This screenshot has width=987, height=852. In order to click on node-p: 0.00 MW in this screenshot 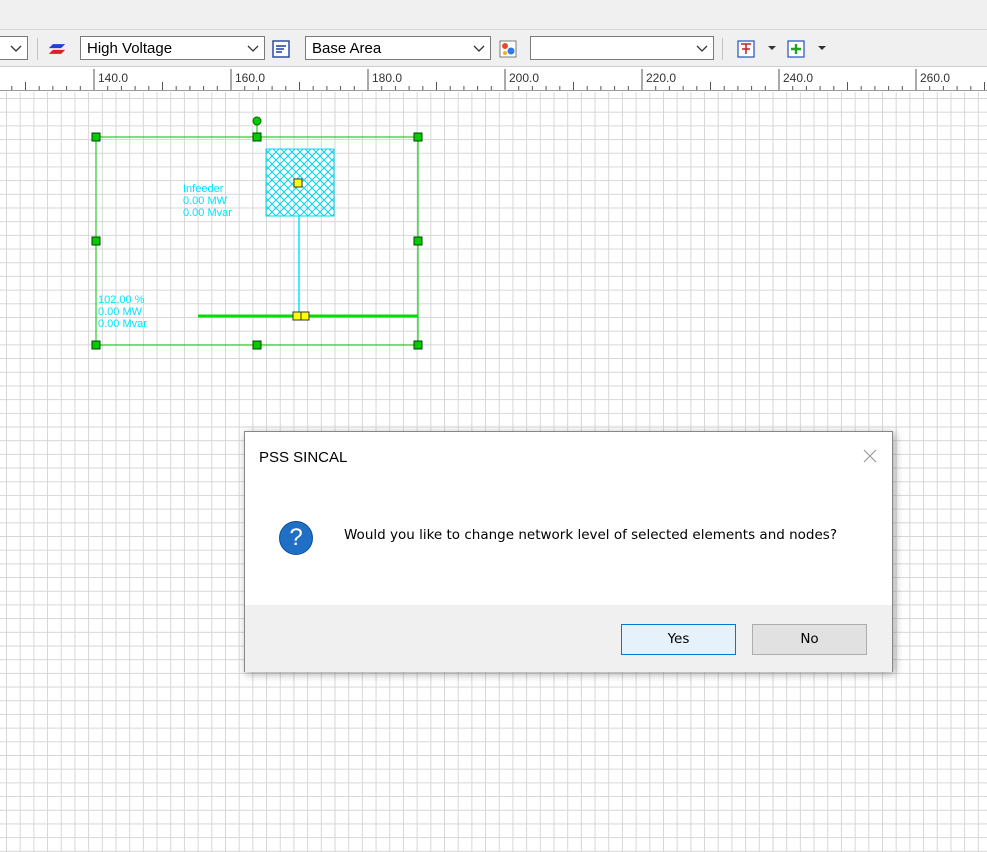, I will do `click(120, 312)`.